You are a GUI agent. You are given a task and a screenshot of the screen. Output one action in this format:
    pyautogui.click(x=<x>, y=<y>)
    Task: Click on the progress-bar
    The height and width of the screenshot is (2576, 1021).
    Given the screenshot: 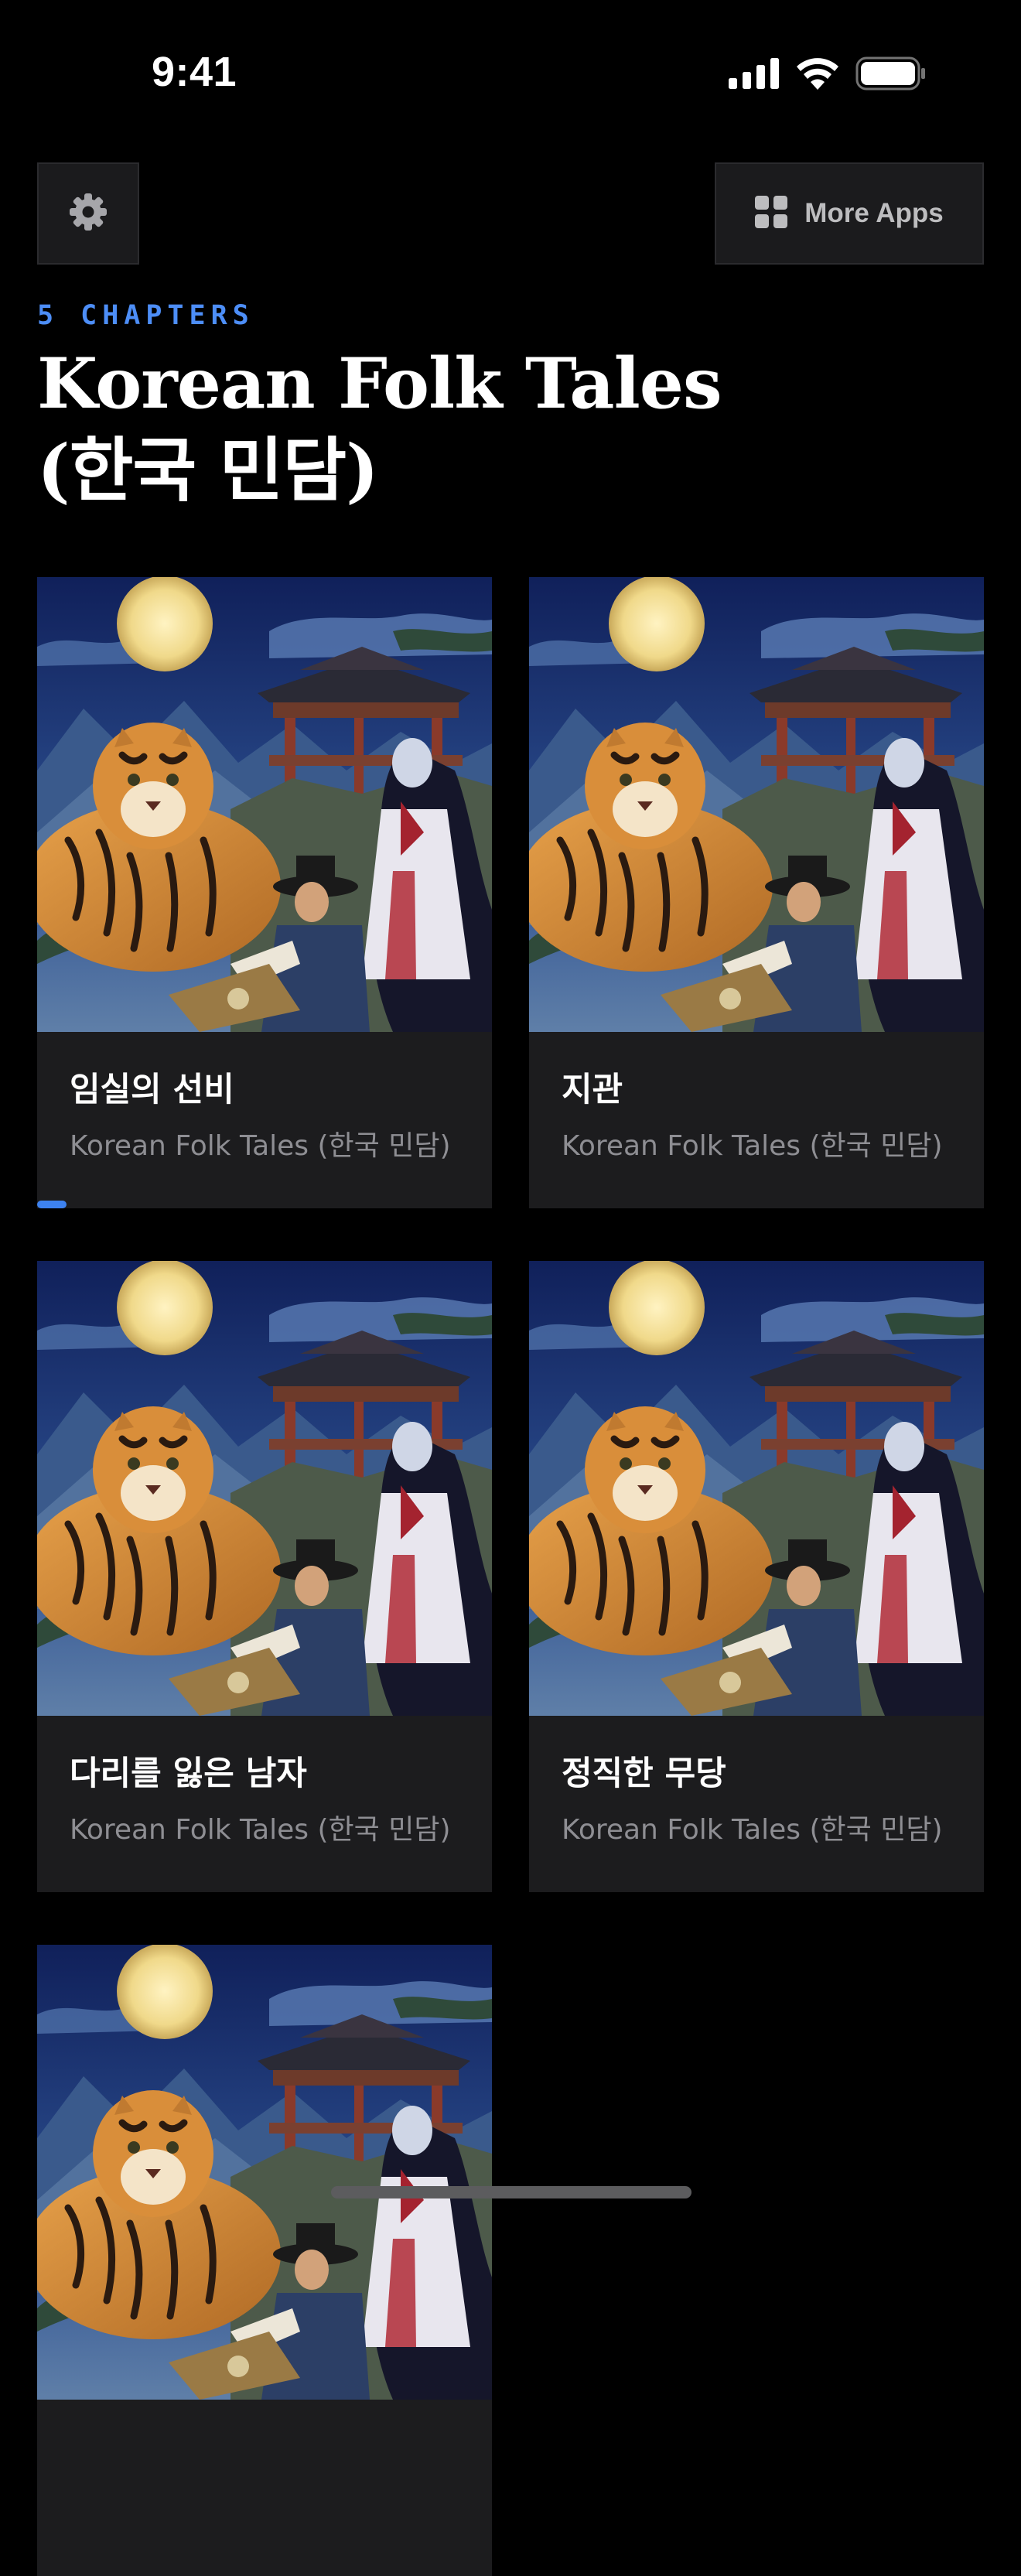 What is the action you would take?
    pyautogui.click(x=264, y=1204)
    